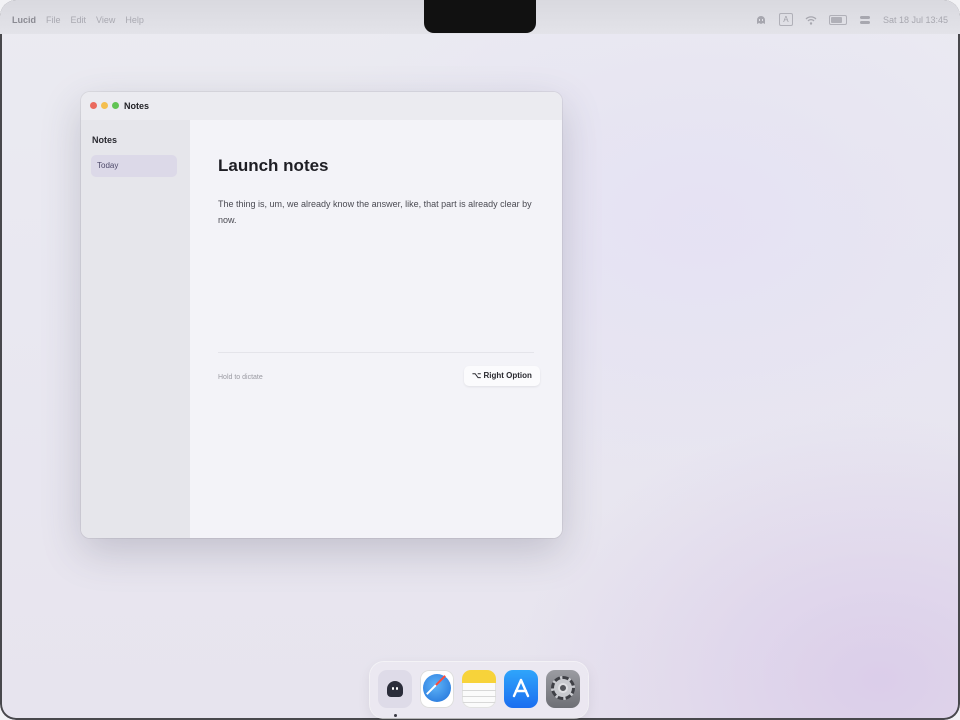  I want to click on dock, so click(479, 690).